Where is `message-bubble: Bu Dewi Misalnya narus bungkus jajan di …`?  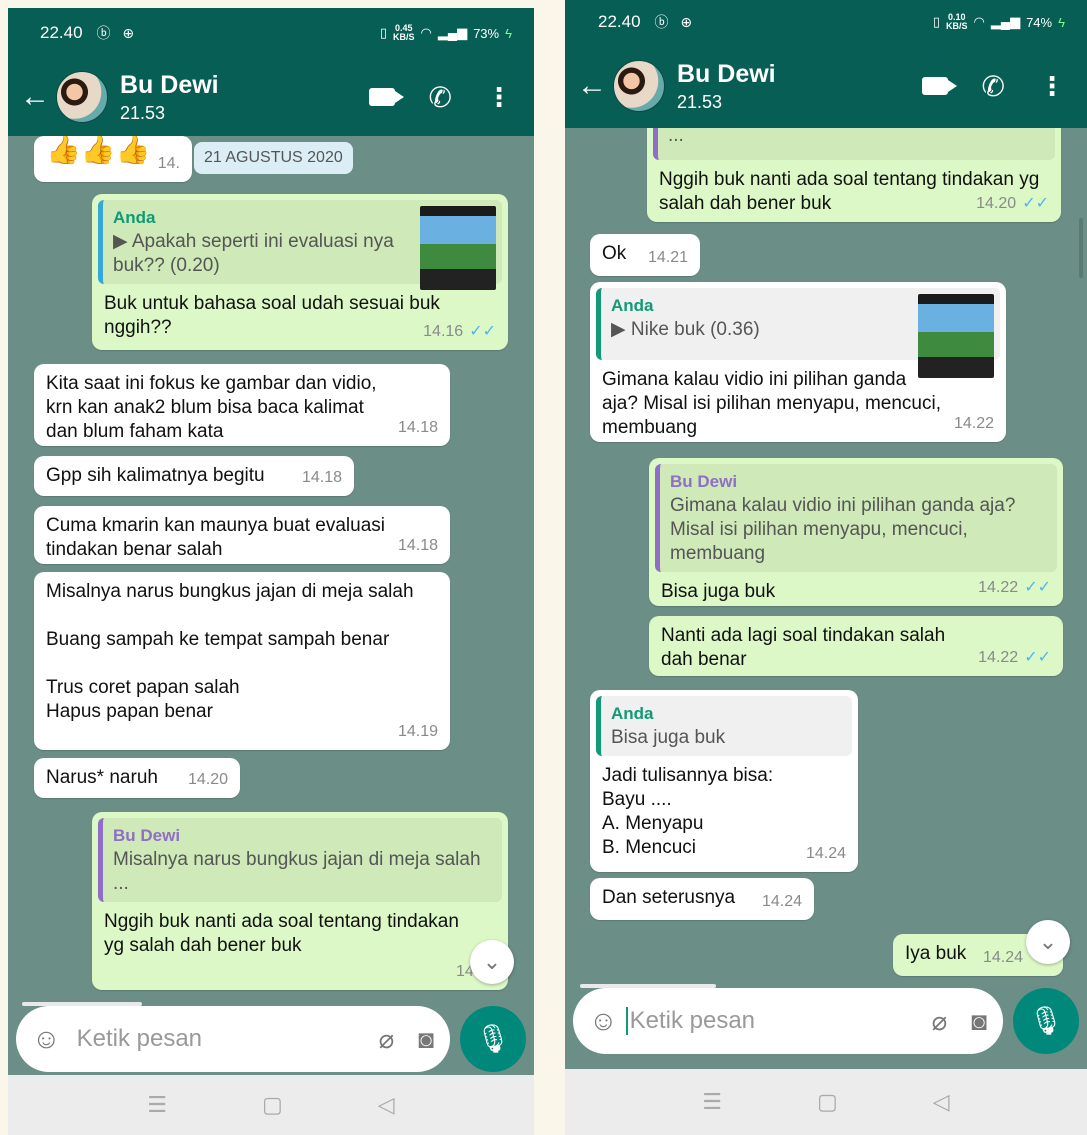 message-bubble: Bu Dewi Misalnya narus bungkus jajan di … is located at coordinates (300, 901).